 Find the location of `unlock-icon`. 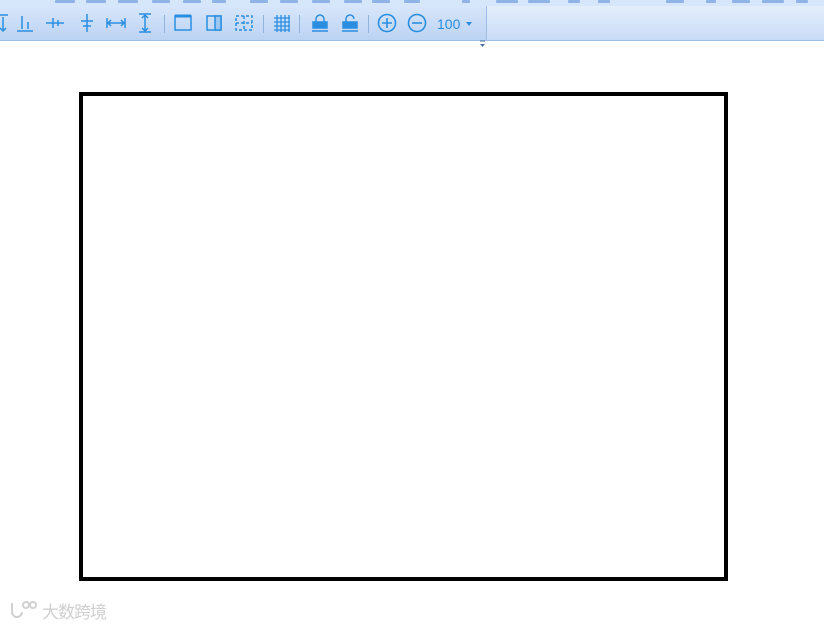

unlock-icon is located at coordinates (350, 23).